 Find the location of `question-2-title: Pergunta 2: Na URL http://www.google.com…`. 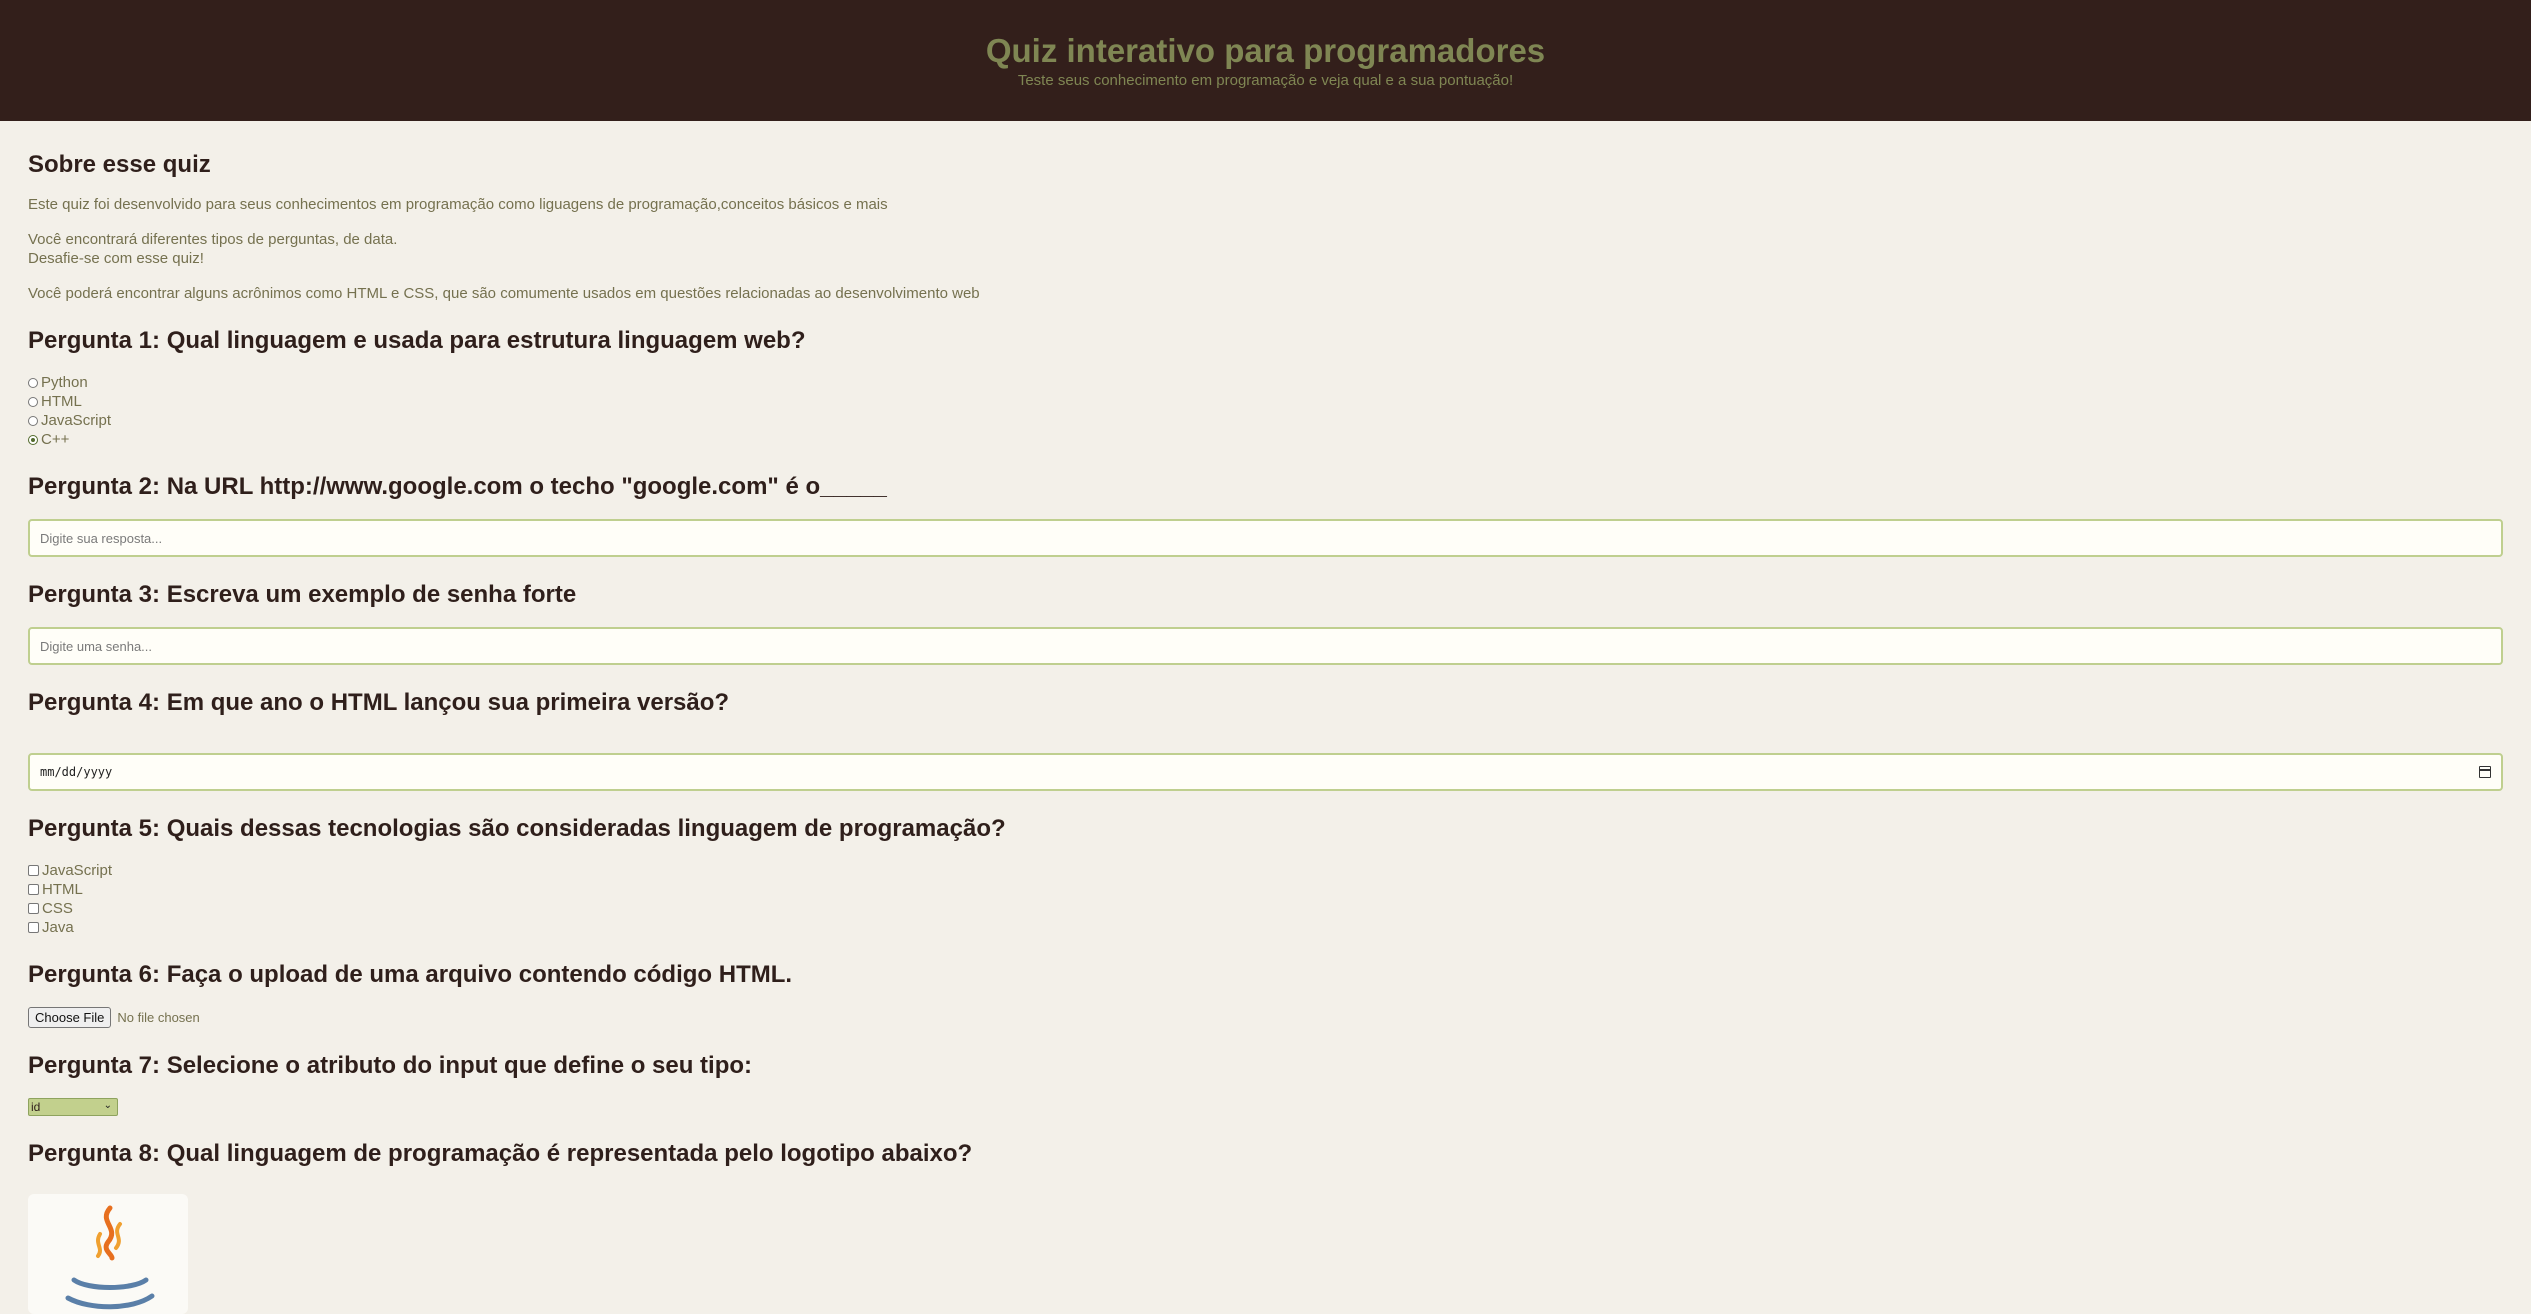

question-2-title: Pergunta 2: Na URL http://www.google.com… is located at coordinates (457, 486).